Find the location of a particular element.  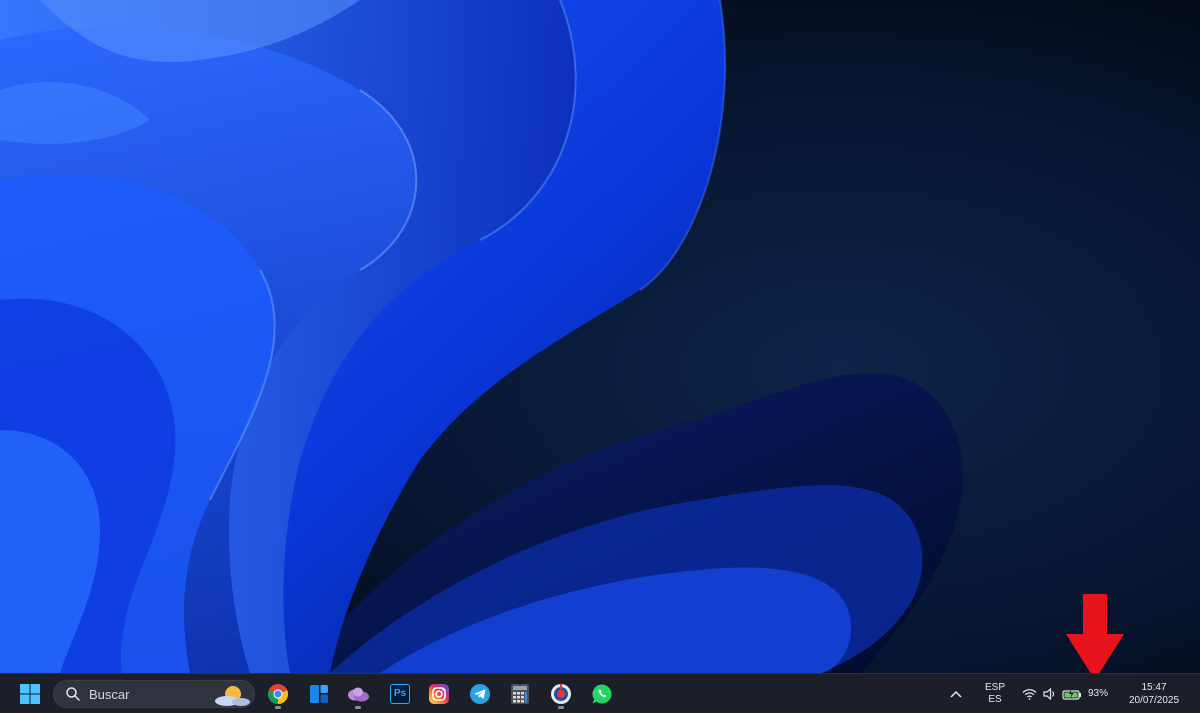

search-input: Buscar is located at coordinates (154, 694).